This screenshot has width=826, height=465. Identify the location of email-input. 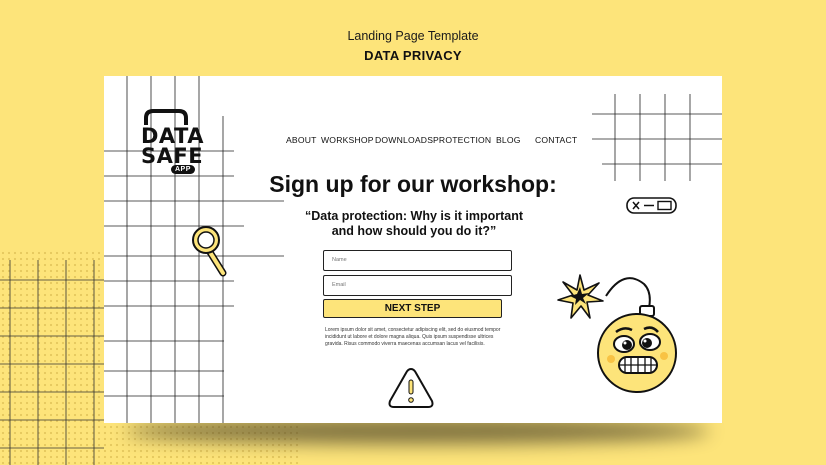
(417, 285).